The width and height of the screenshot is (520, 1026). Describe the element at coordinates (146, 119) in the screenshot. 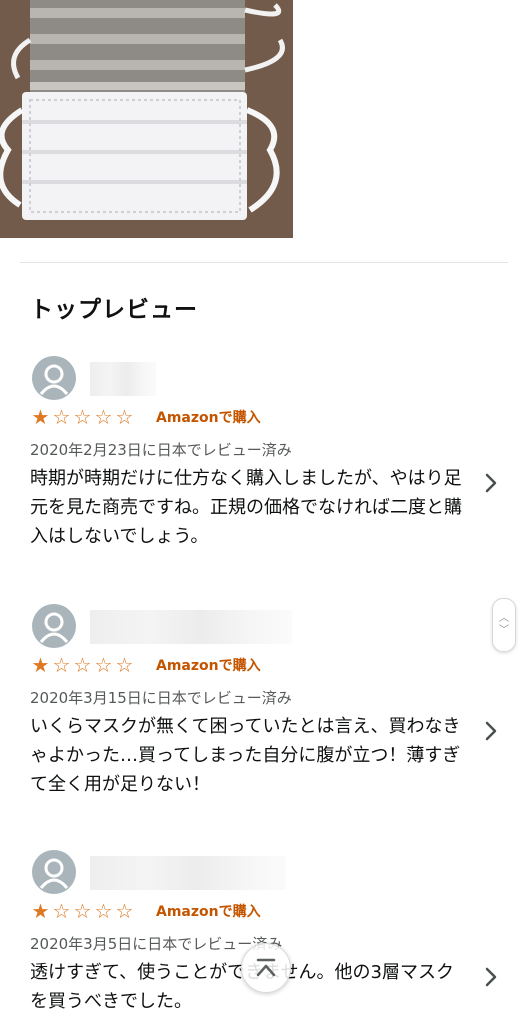

I see `product-image` at that location.